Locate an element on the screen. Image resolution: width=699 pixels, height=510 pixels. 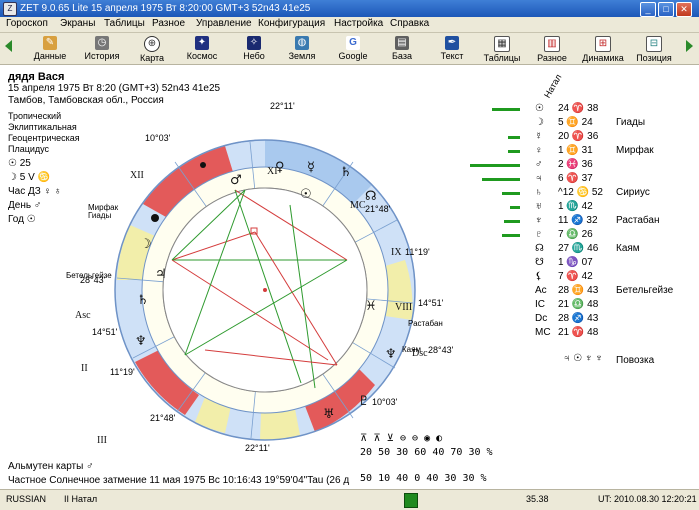
asc-glyph: ♄ is located at coordinates (143, 300).